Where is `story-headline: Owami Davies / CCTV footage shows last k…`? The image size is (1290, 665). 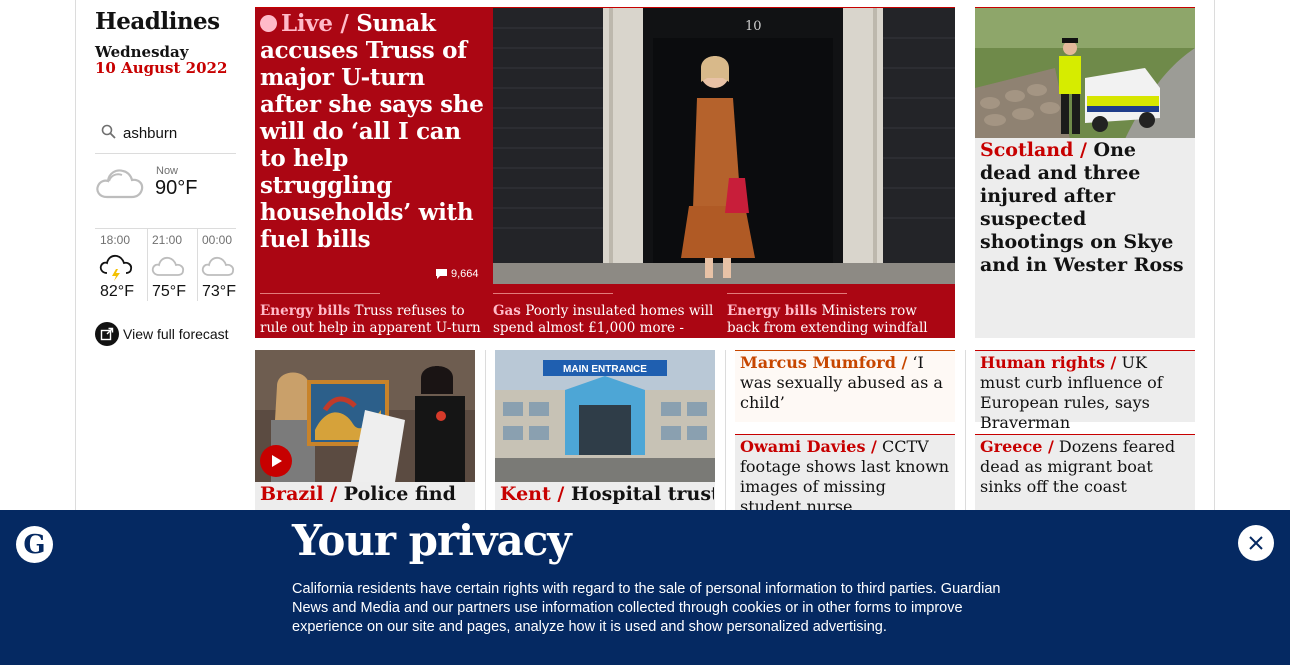
story-headline: Owami Davies / CCTV footage shows last k… is located at coordinates (845, 472).